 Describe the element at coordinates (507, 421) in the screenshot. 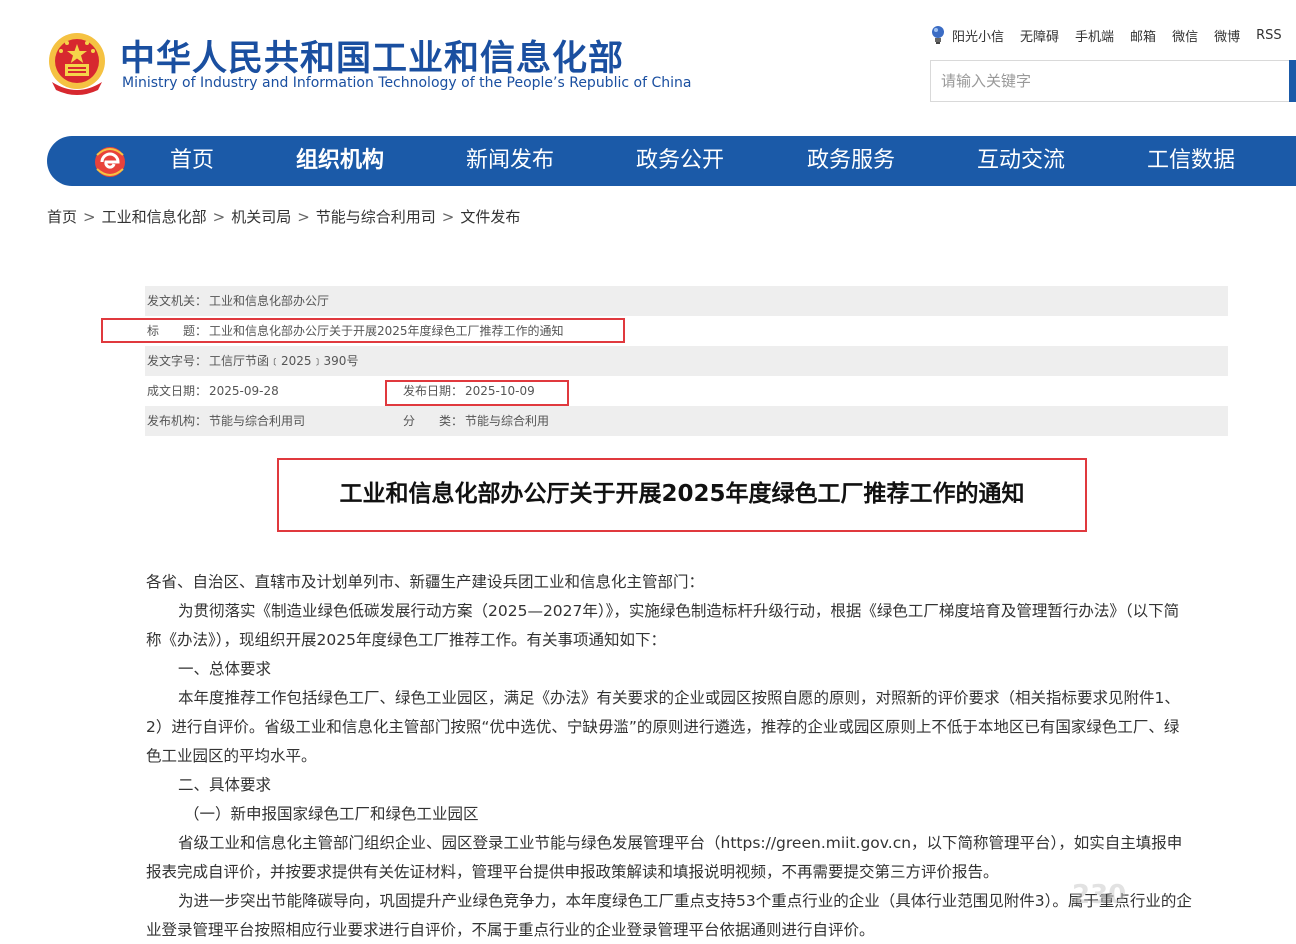

I see `meta-category-value: 节能与综合利用` at that location.